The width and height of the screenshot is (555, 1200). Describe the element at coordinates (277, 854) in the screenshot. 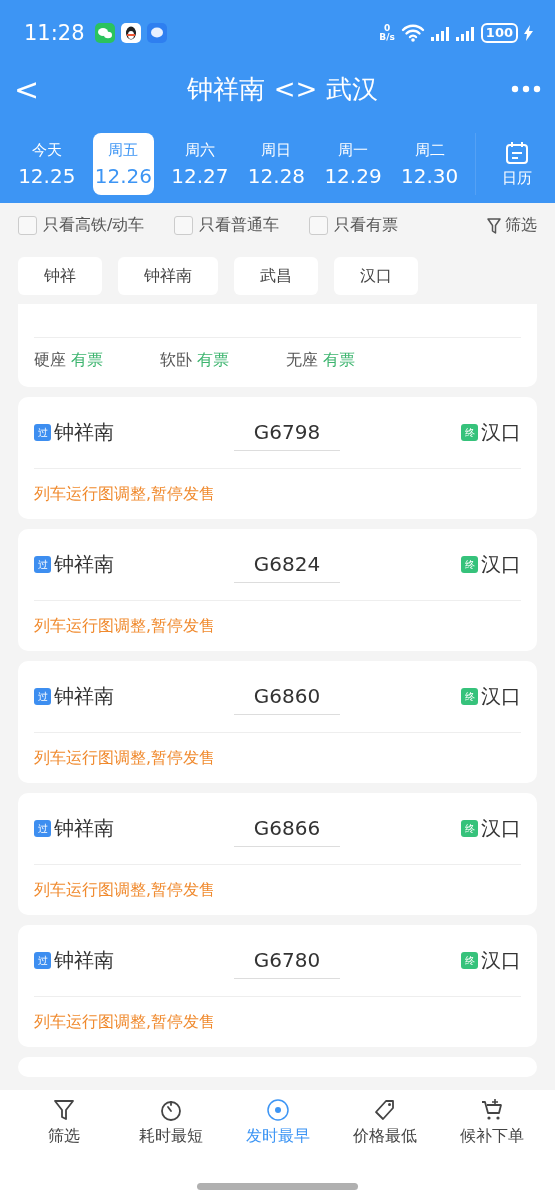

I see `train-card: 过 钟祥南 G6866 终 汉口 列车运行图调整,暂停发售` at that location.